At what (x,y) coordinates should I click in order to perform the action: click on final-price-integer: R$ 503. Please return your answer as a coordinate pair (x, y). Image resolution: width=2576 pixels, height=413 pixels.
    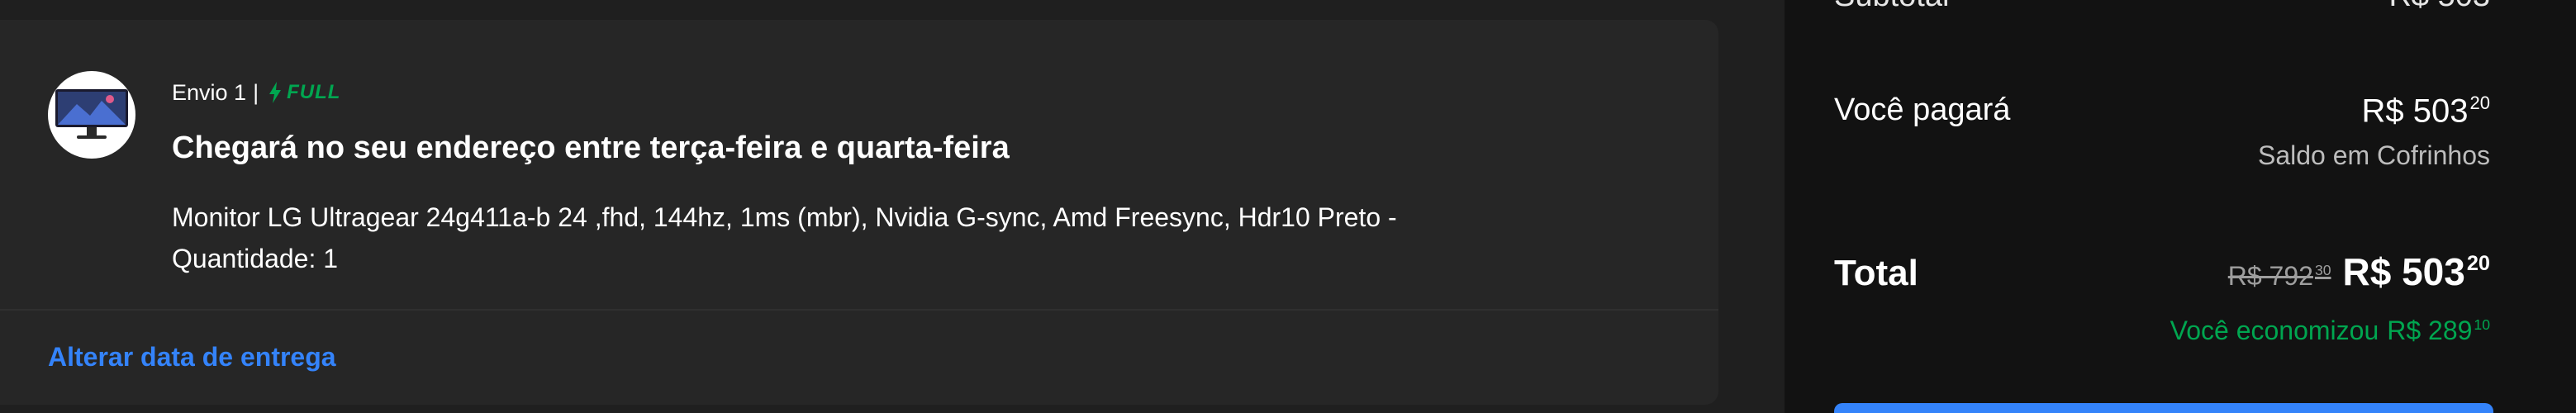
    Looking at the image, I should click on (2403, 271).